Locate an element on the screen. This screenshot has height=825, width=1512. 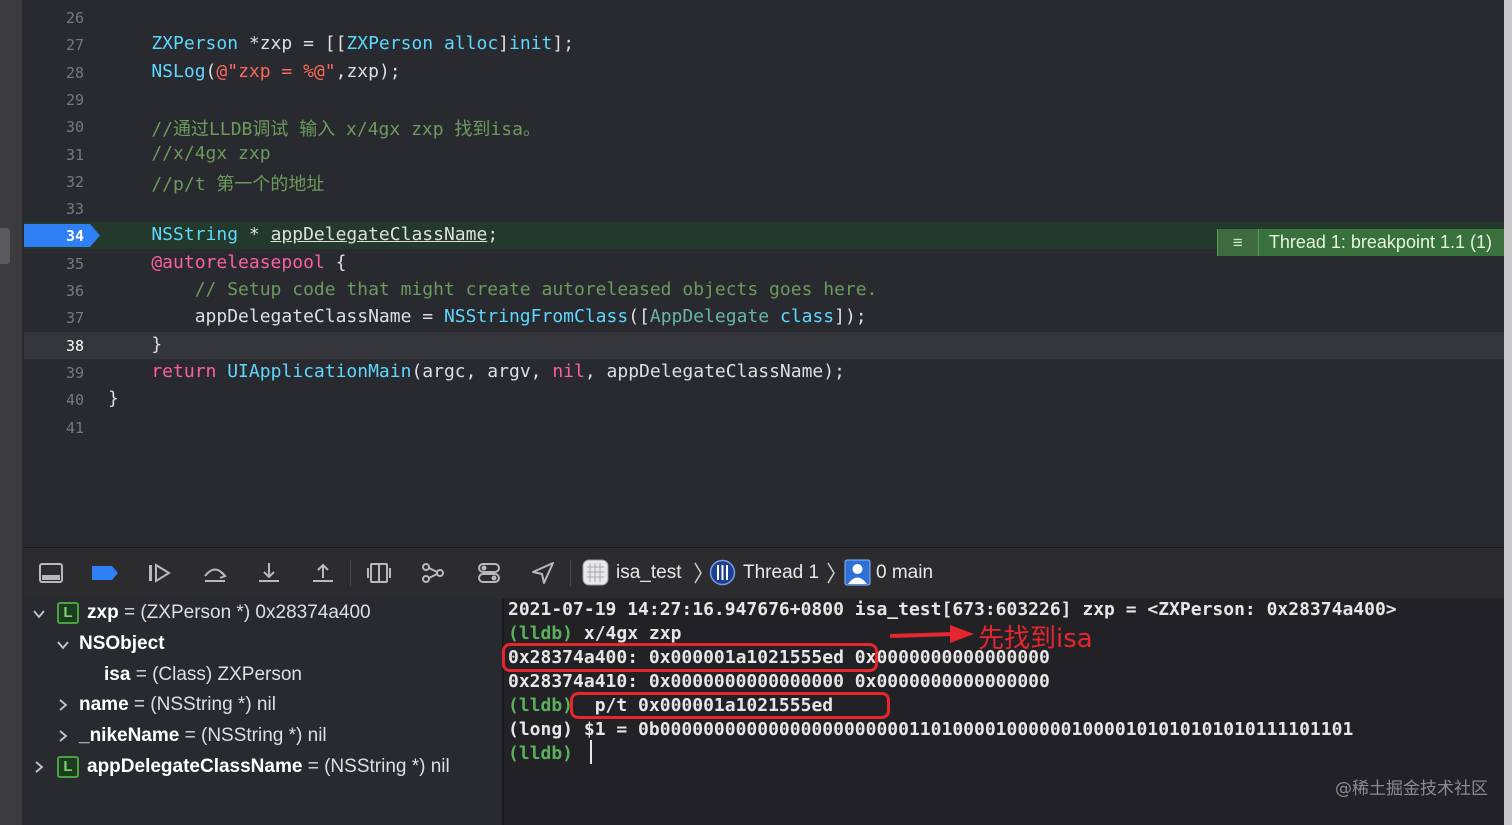
code-token: //p/t 第一个的地址 is located at coordinates (216, 184).